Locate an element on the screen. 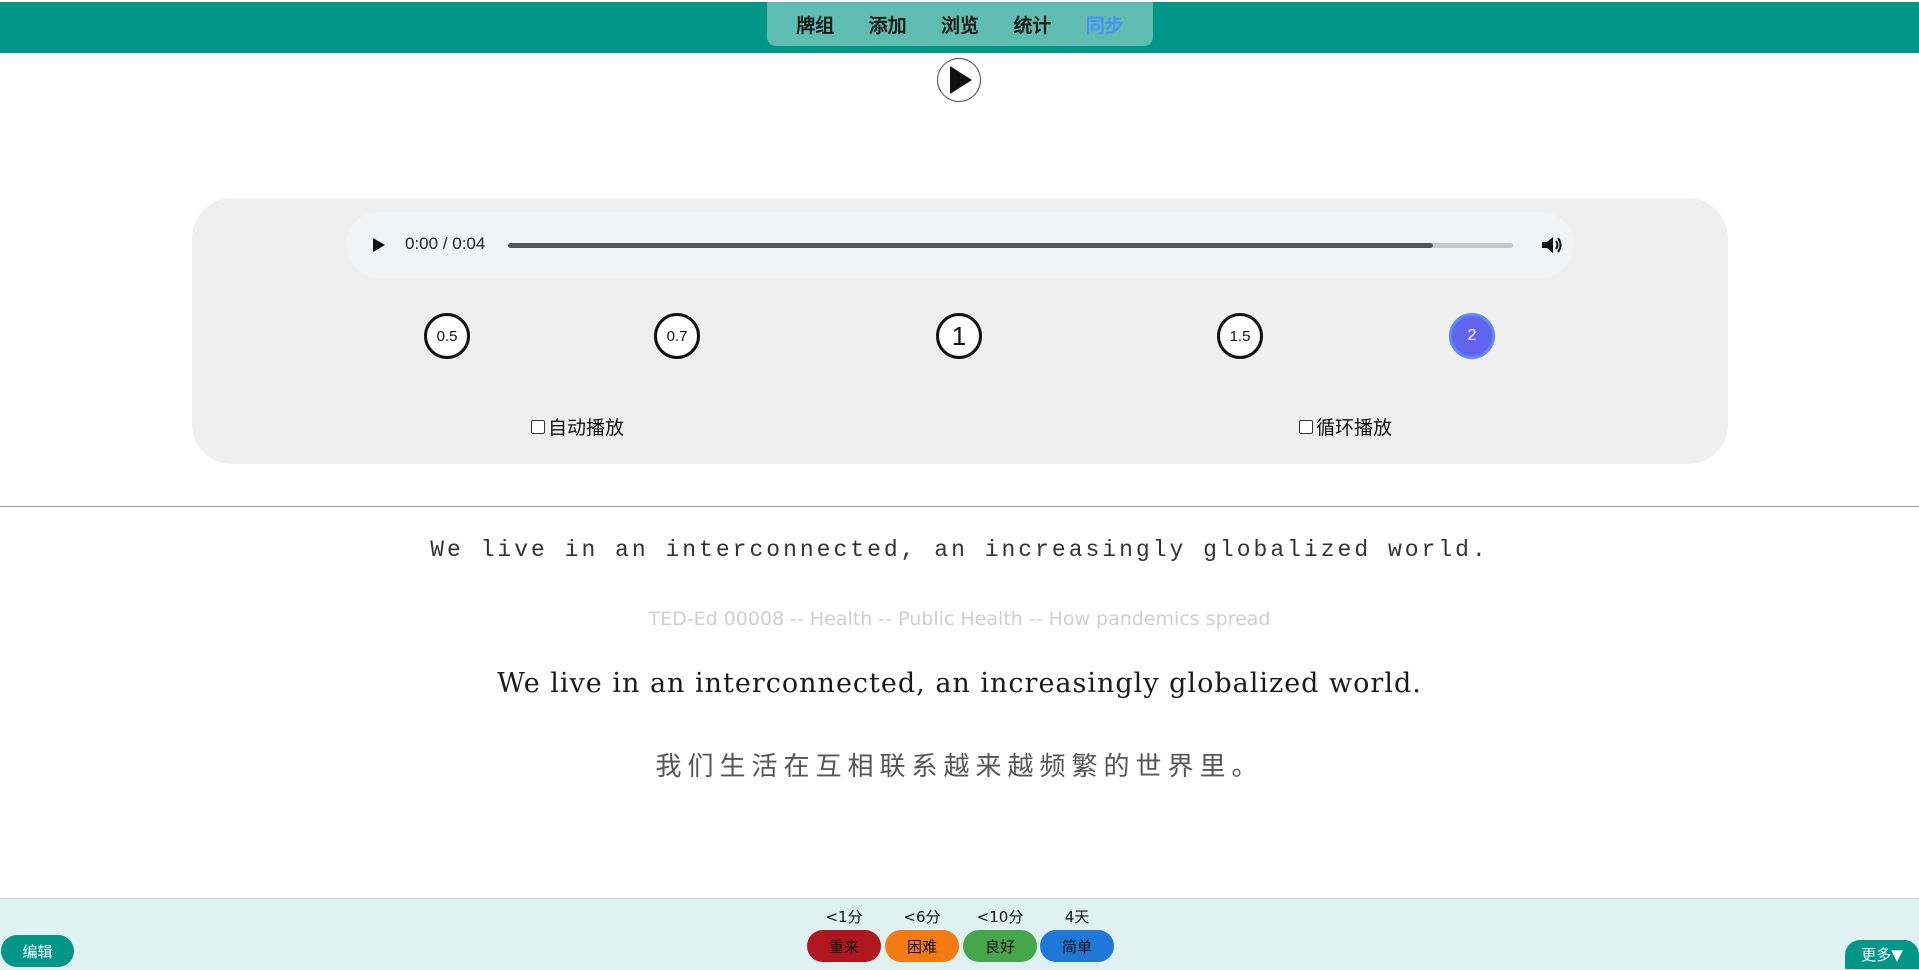 This screenshot has width=1919, height=970. autoplay-checkbox: 自动播放 is located at coordinates (577, 426).